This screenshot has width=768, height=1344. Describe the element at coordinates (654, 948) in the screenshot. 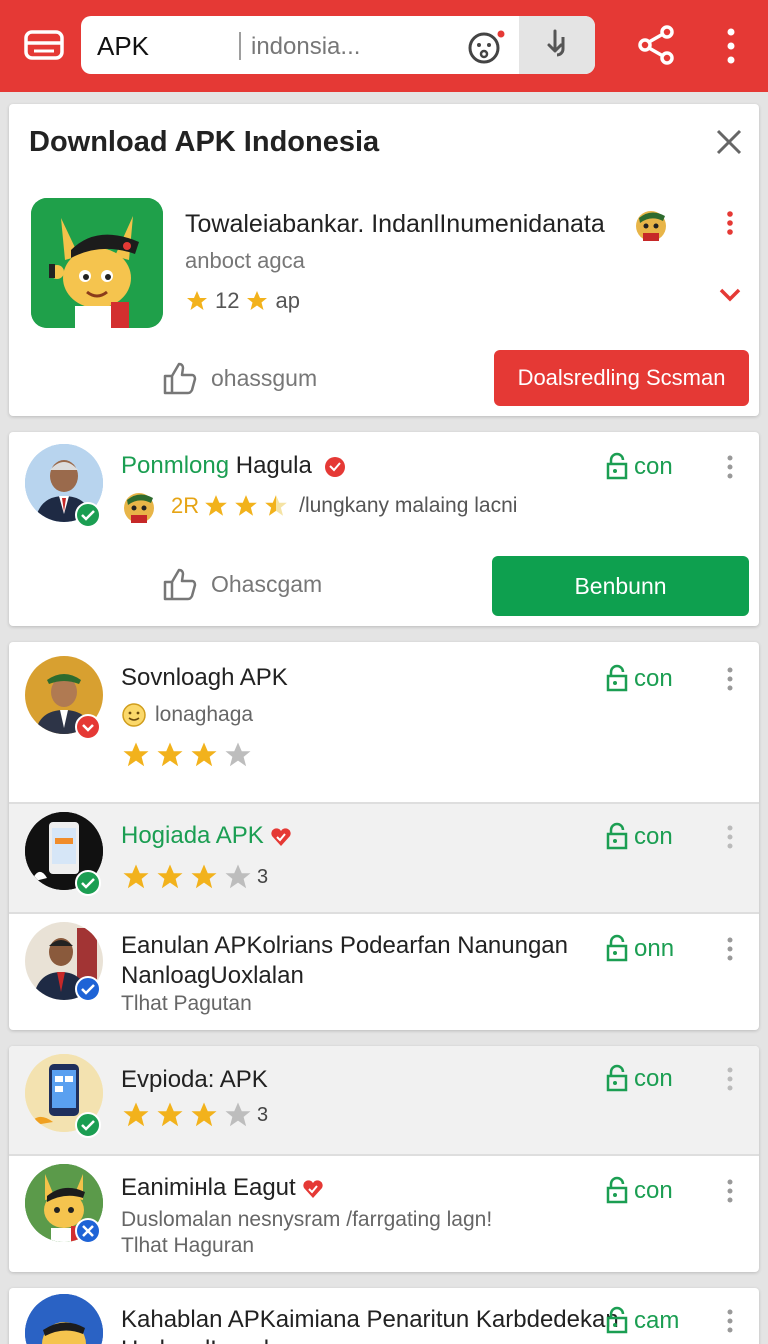

I see `open-link-label: onn` at that location.